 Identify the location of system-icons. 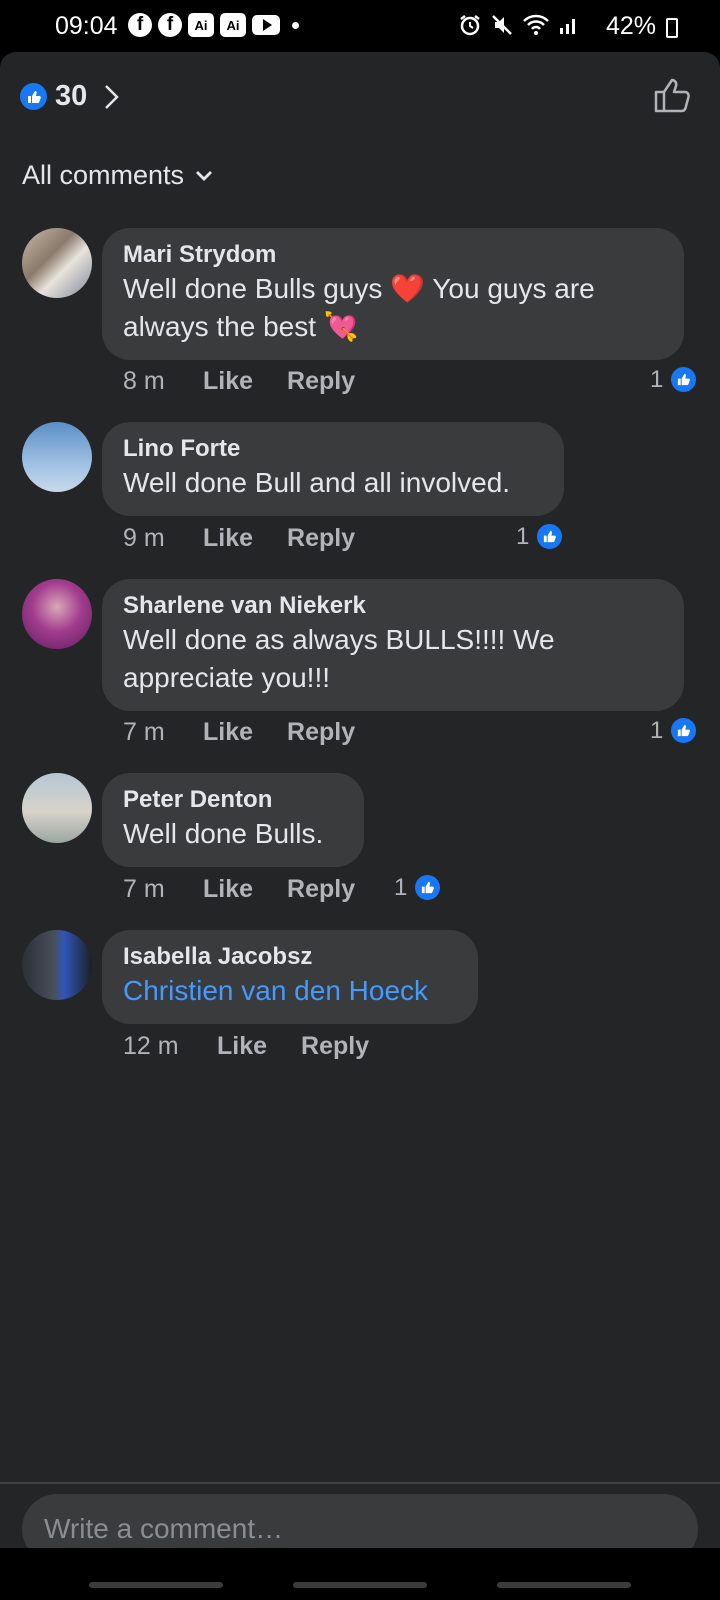
(519, 25).